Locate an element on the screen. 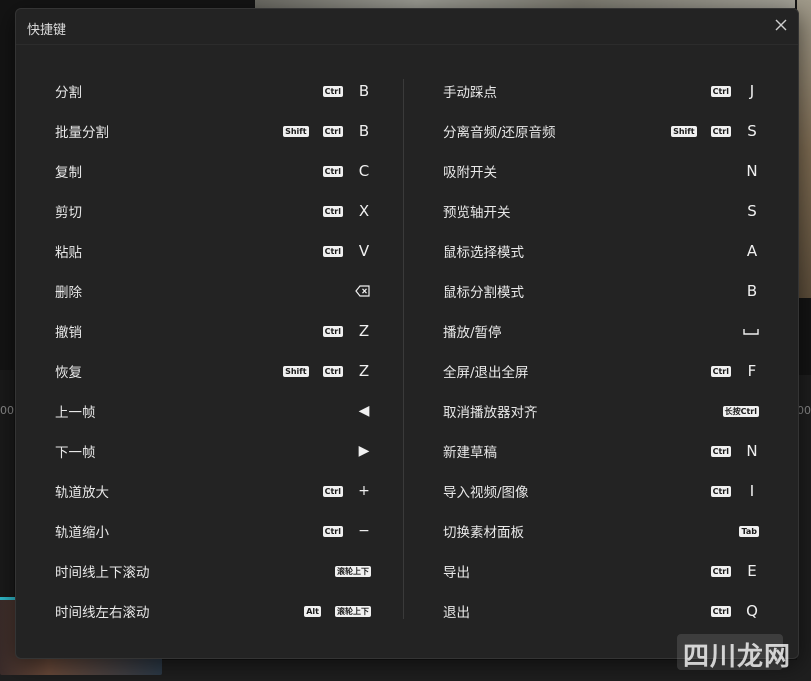  shortcut-label: 全屏/退出全屏 is located at coordinates (486, 373).